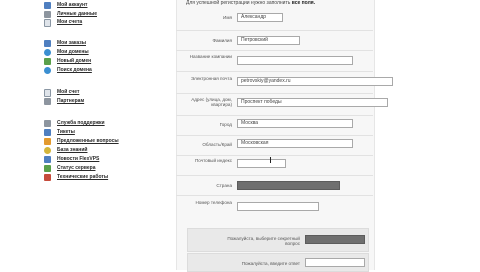 Image resolution: width=480 pixels, height=272 pixels. What do you see at coordinates (73, 52) in the screenshot?
I see `sidebar-item-label: Мои домены` at bounding box center [73, 52].